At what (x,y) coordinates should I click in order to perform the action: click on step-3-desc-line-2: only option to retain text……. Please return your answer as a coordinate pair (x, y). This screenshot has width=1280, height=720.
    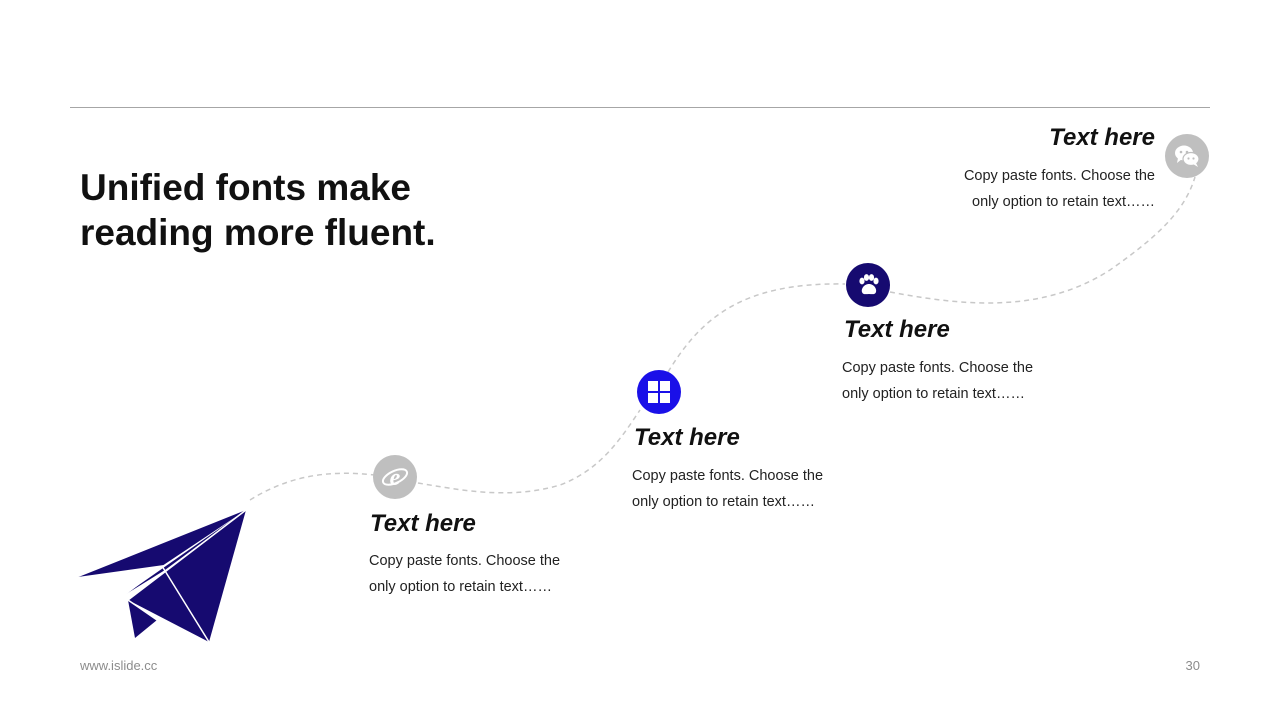
    Looking at the image, I should click on (933, 394).